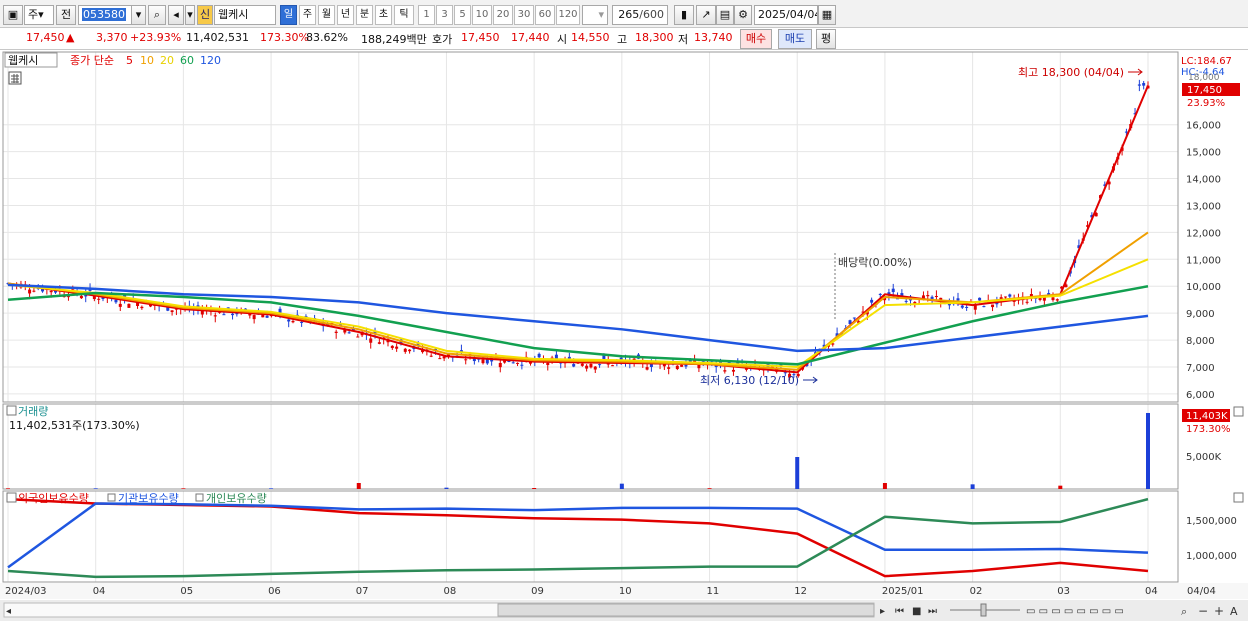 Image resolution: width=1248 pixels, height=621 pixels. I want to click on search-icon: ⌕, so click(157, 15).